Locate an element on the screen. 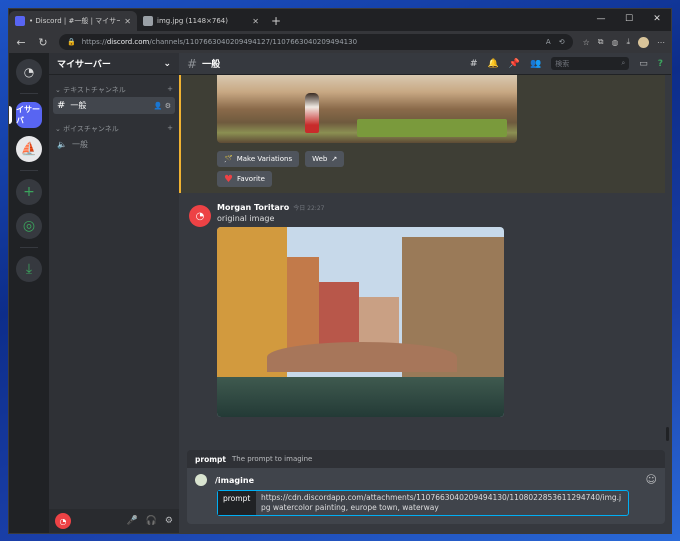 The width and height of the screenshot is (680, 541). hash-icon: # is located at coordinates (61, 105).